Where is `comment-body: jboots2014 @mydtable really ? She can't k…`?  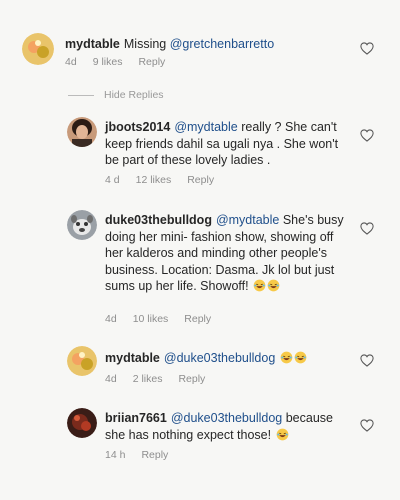 comment-body: jboots2014 @mydtable really ? She can't k… is located at coordinates (230, 144).